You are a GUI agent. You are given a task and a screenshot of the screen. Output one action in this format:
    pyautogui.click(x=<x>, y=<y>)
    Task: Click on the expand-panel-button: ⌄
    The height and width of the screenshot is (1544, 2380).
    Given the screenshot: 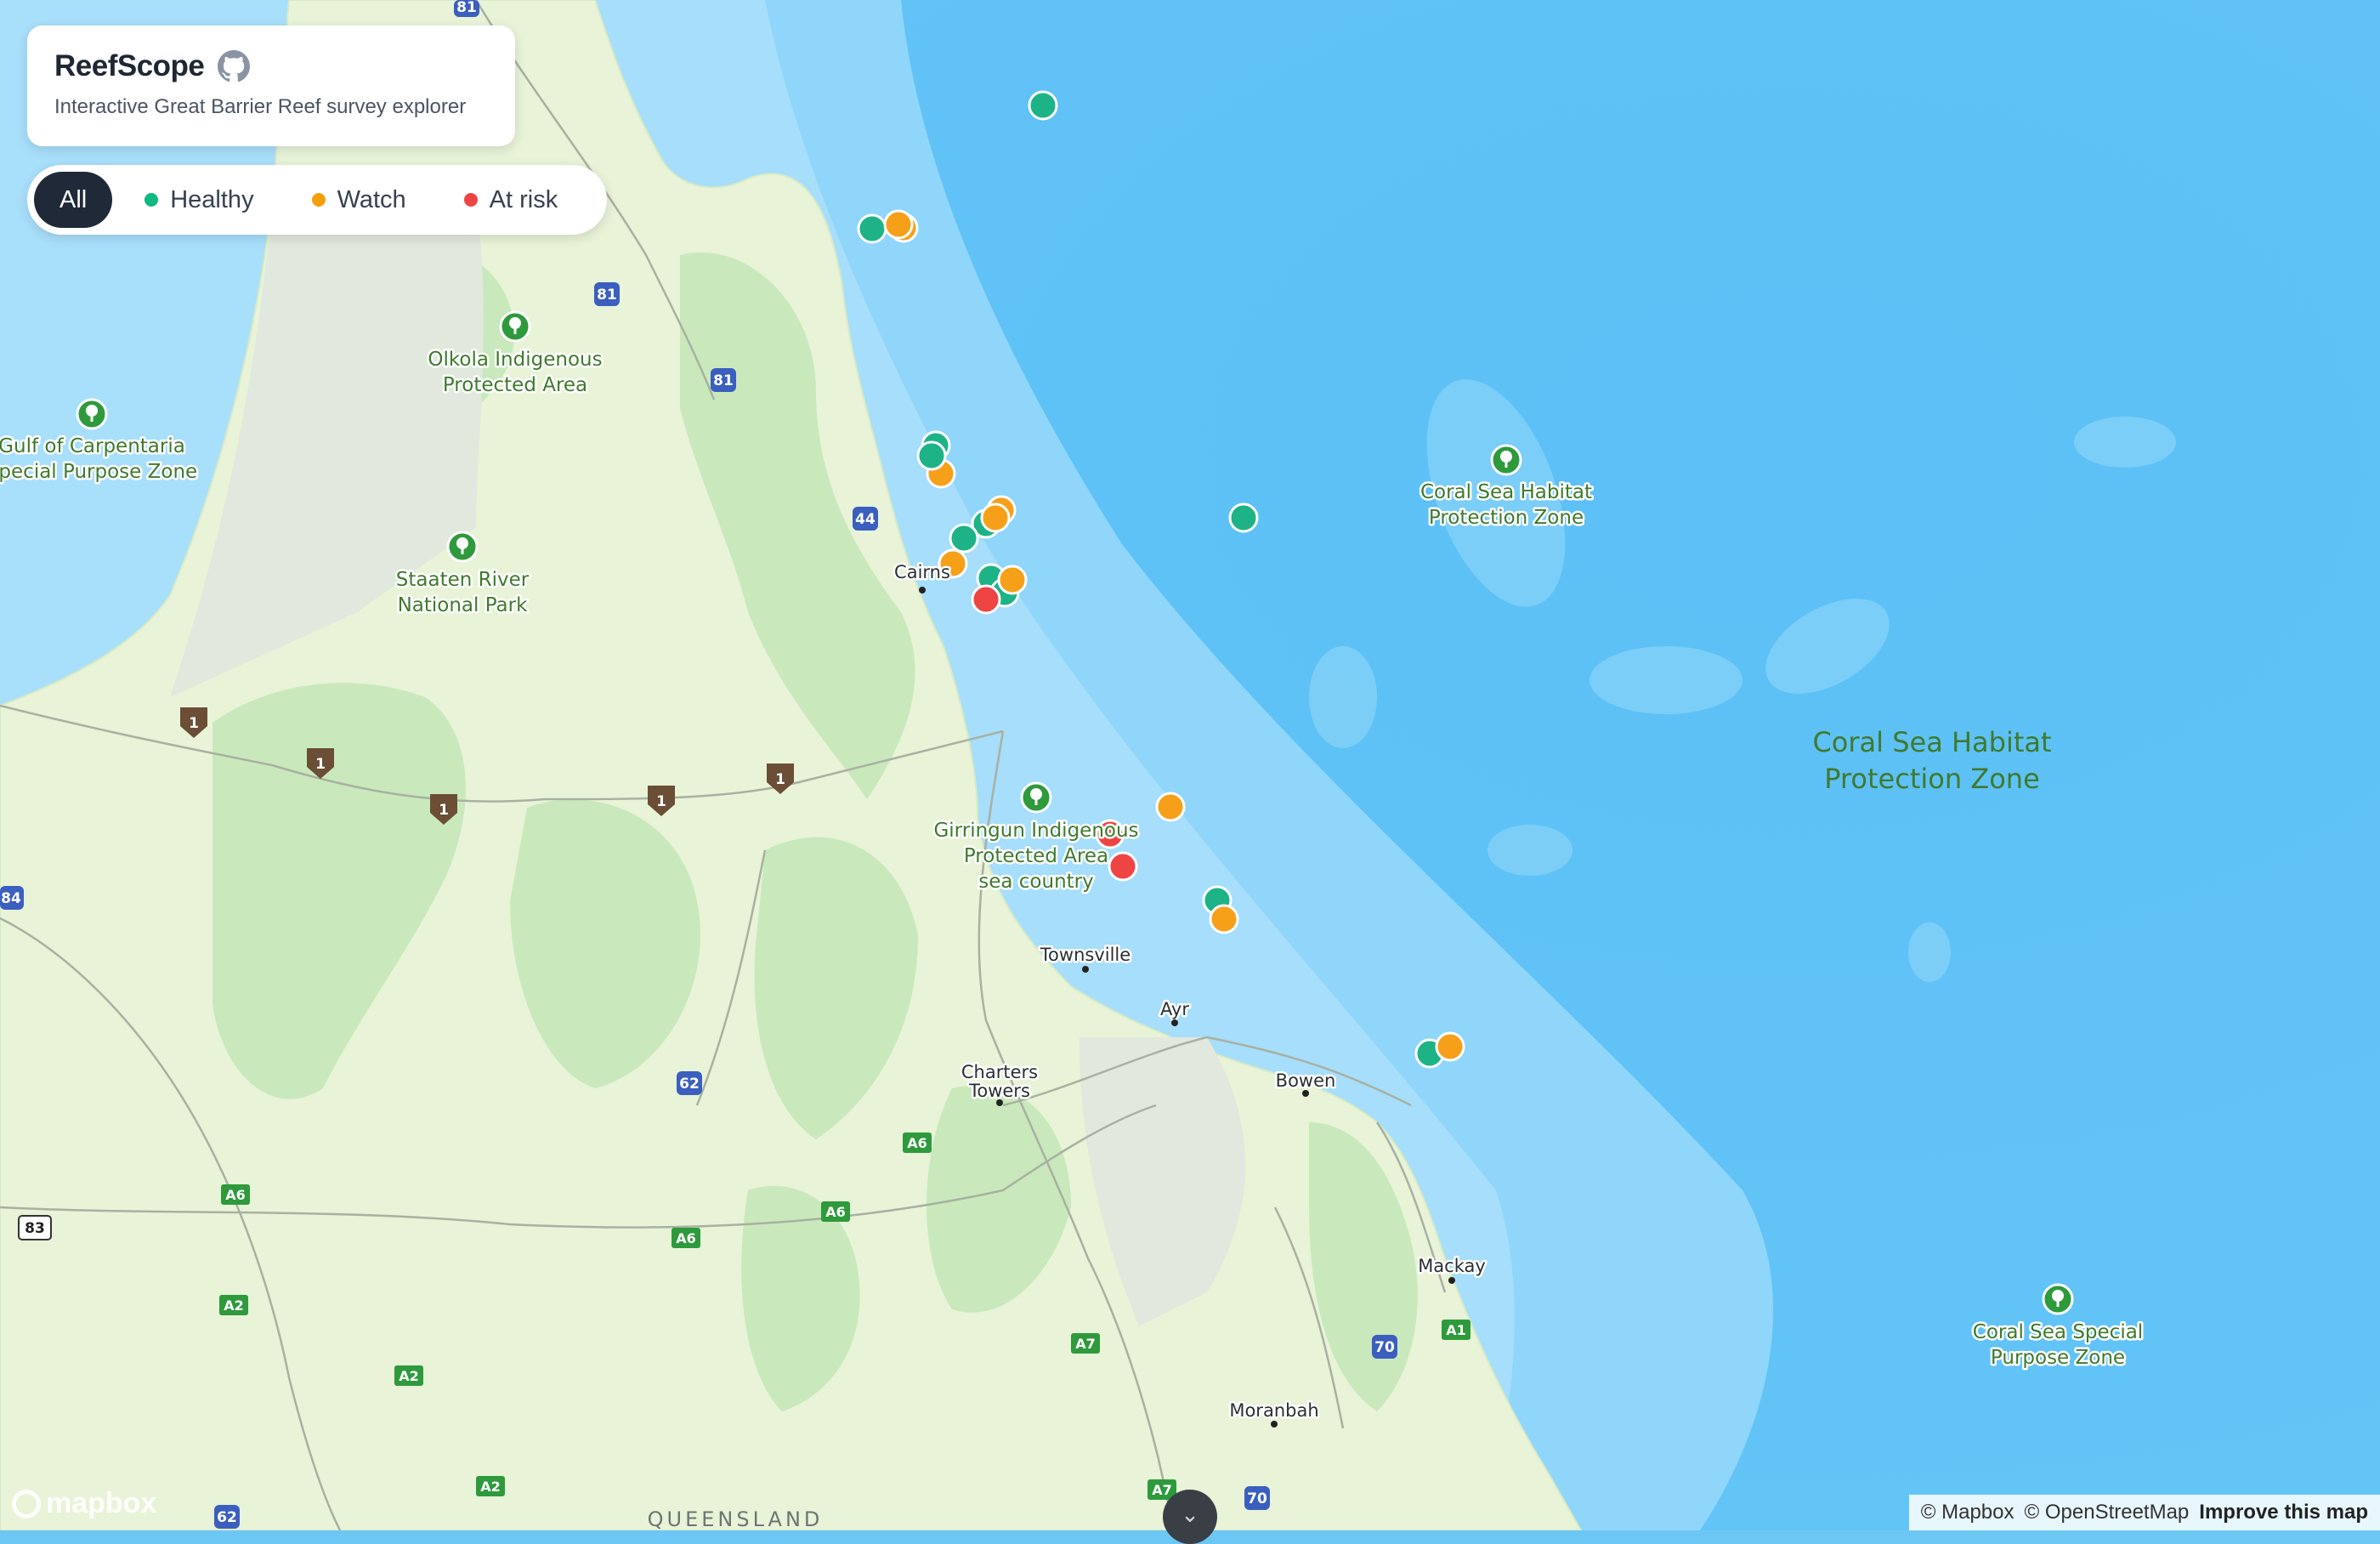 What is the action you would take?
    pyautogui.click(x=1190, y=1517)
    